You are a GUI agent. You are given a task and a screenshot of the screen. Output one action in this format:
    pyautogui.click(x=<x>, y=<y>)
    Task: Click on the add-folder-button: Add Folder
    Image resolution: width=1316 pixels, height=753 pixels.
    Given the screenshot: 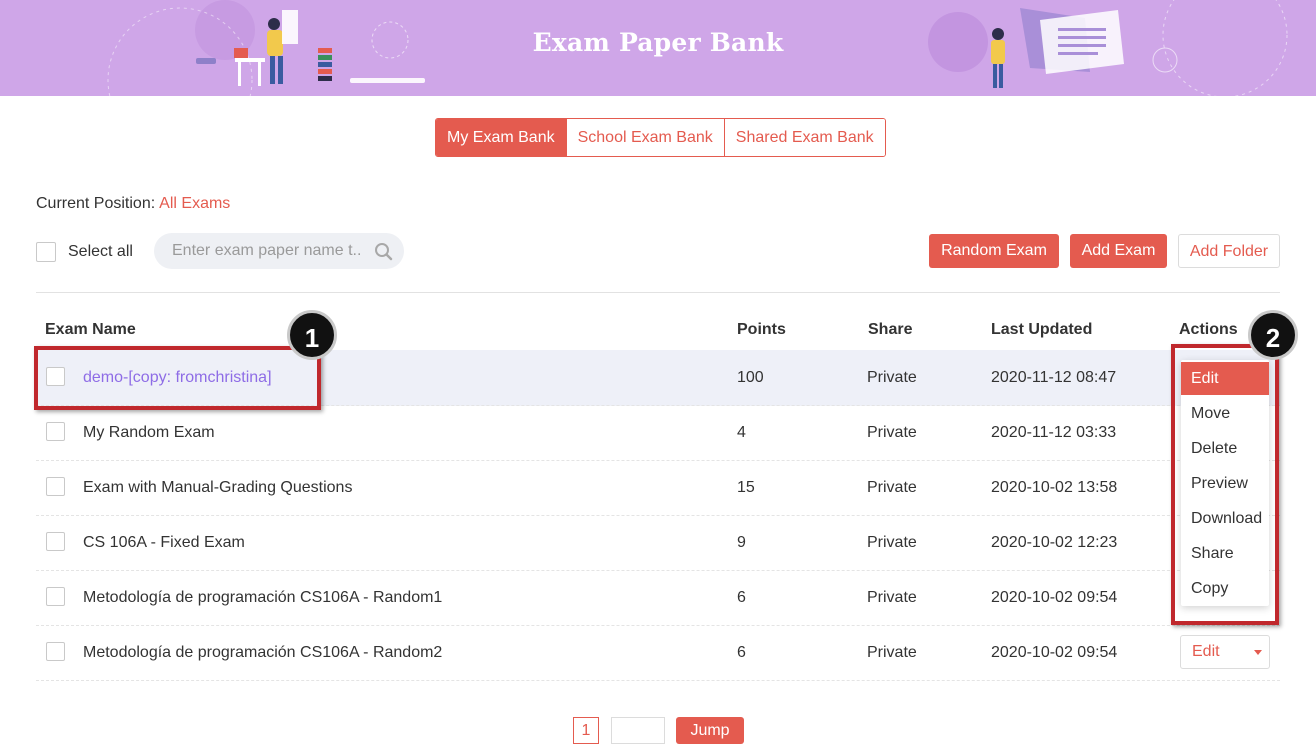 What is the action you would take?
    pyautogui.click(x=1229, y=251)
    